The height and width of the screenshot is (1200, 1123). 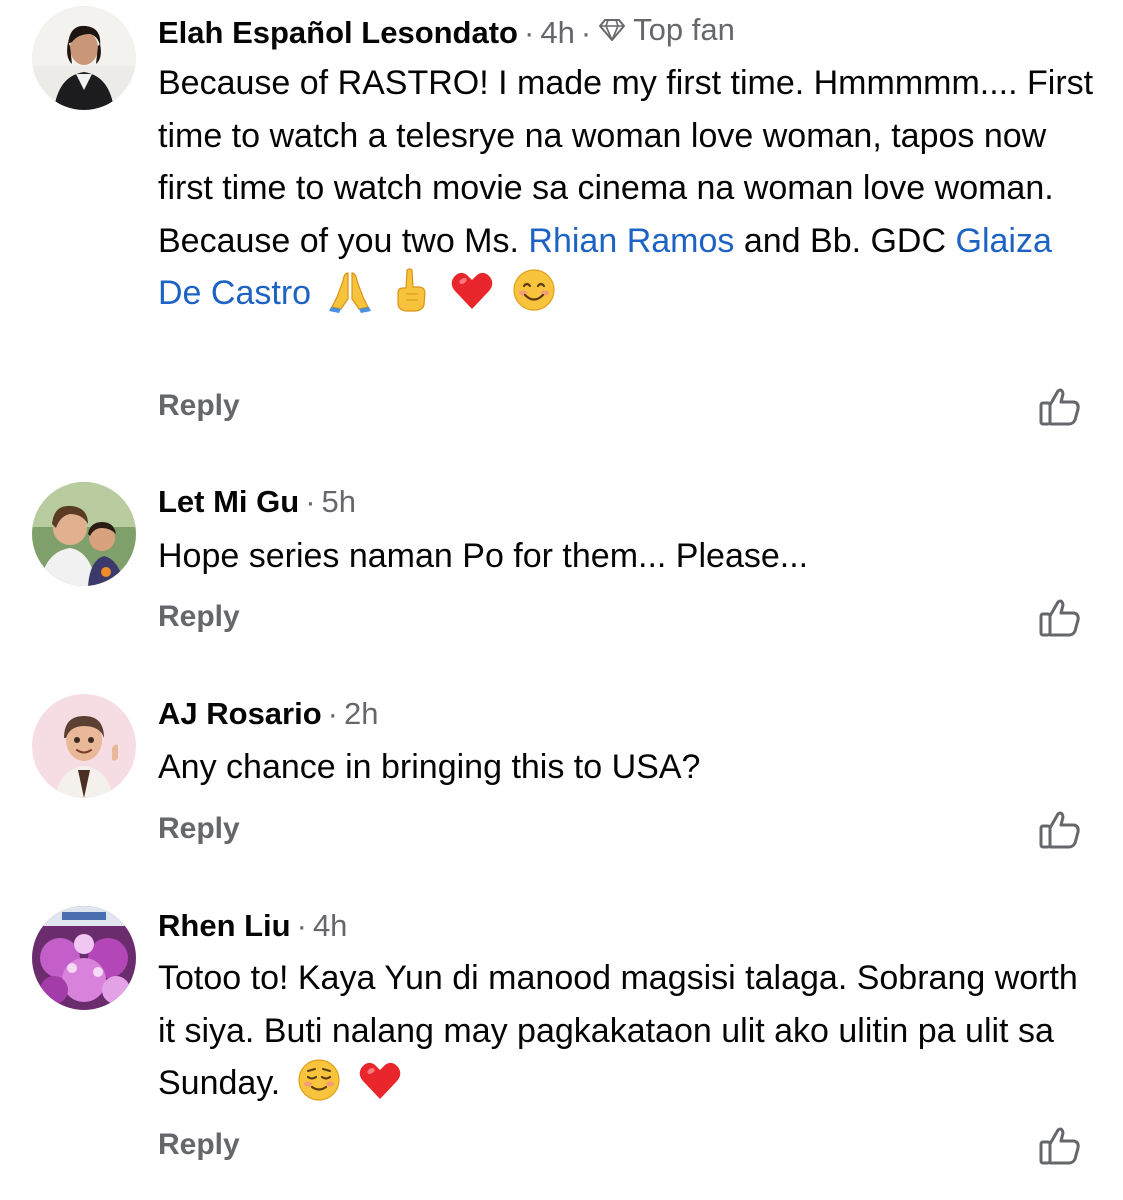 I want to click on commenter-name: Elah Español Lesondato, so click(x=338, y=32).